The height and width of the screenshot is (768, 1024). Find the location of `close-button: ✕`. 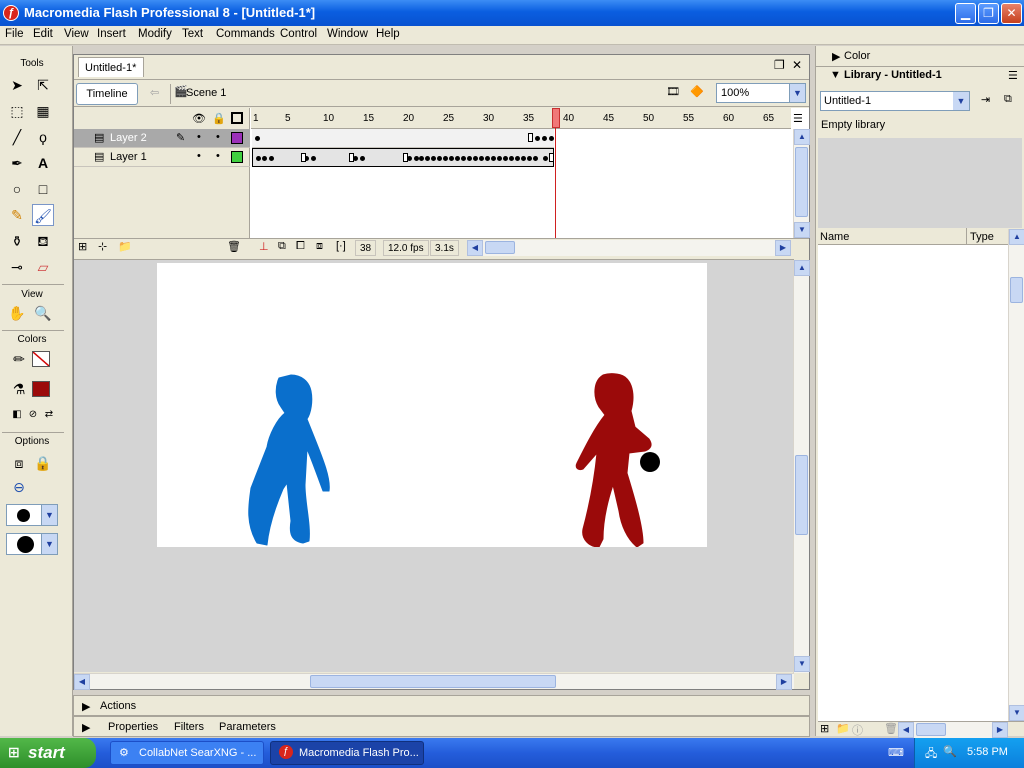

close-button: ✕ is located at coordinates (1011, 13).